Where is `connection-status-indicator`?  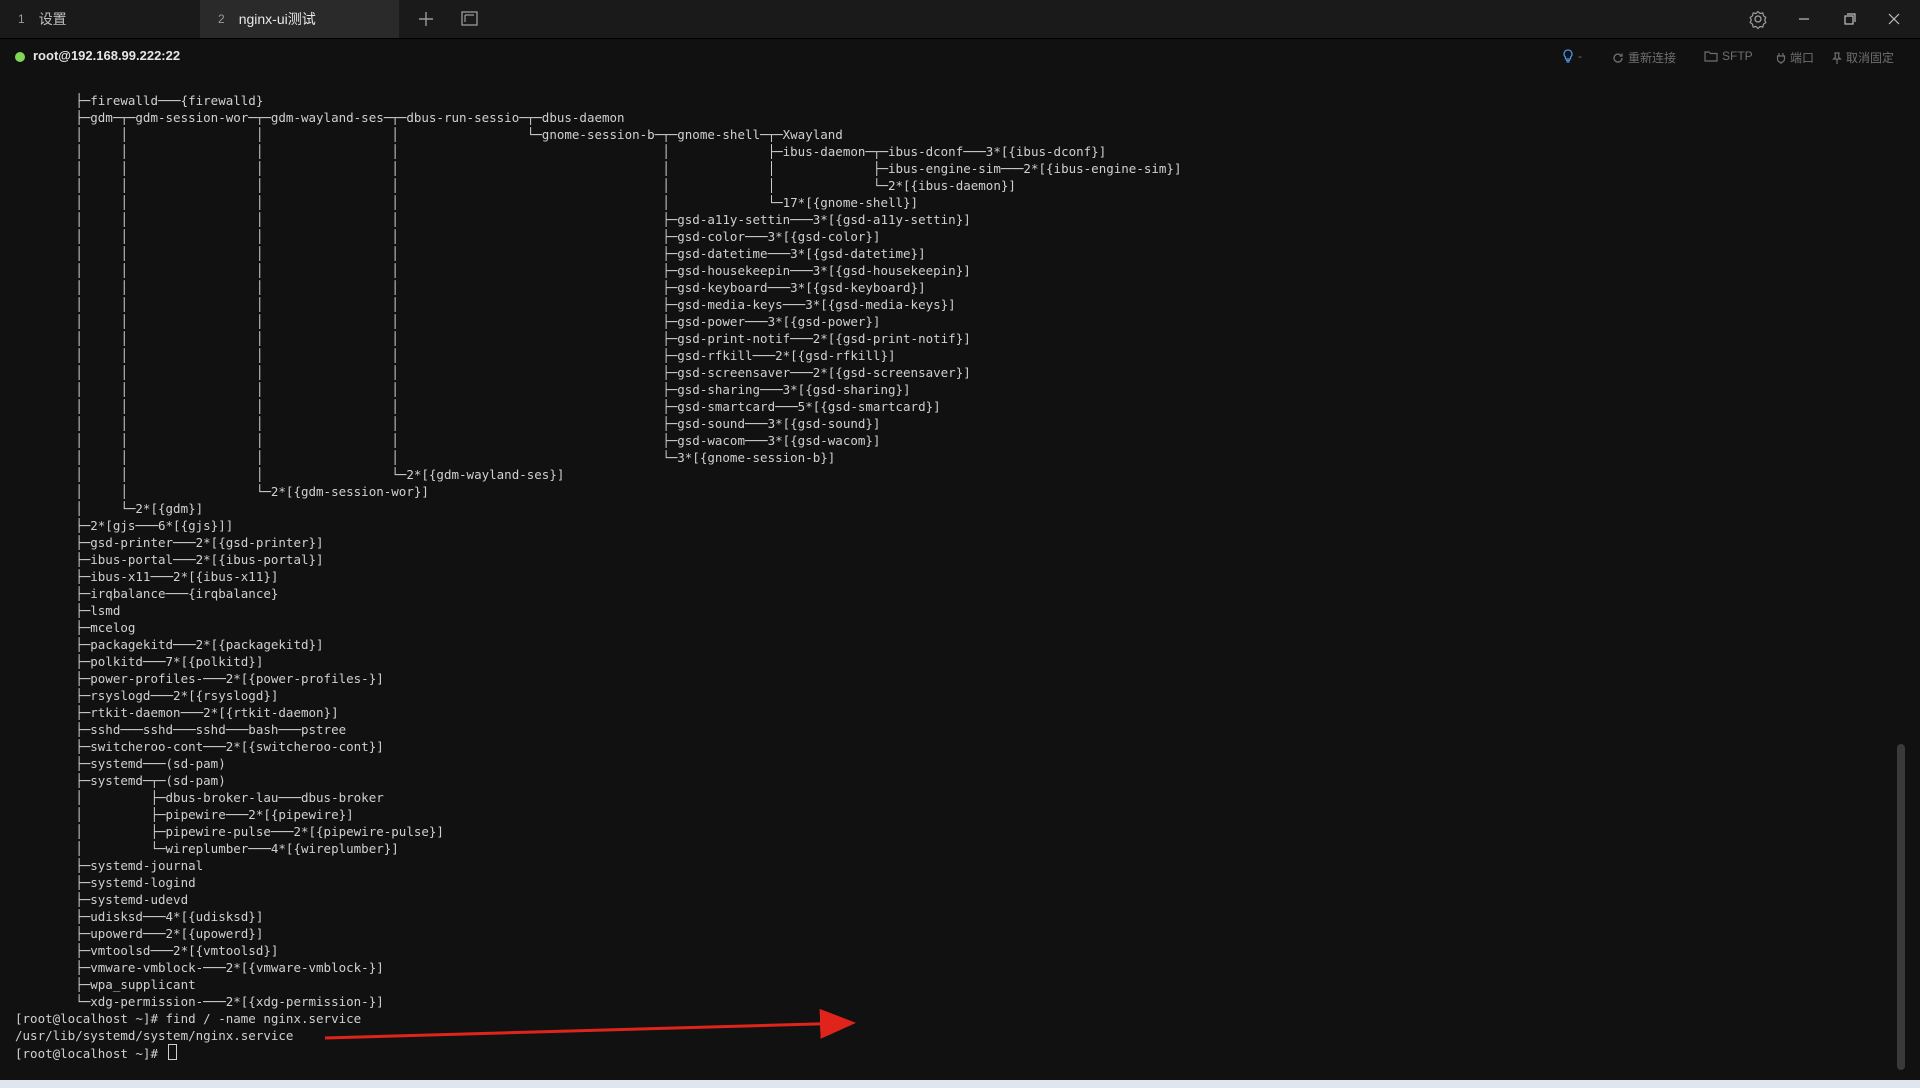 connection-status-indicator is located at coordinates (20, 57).